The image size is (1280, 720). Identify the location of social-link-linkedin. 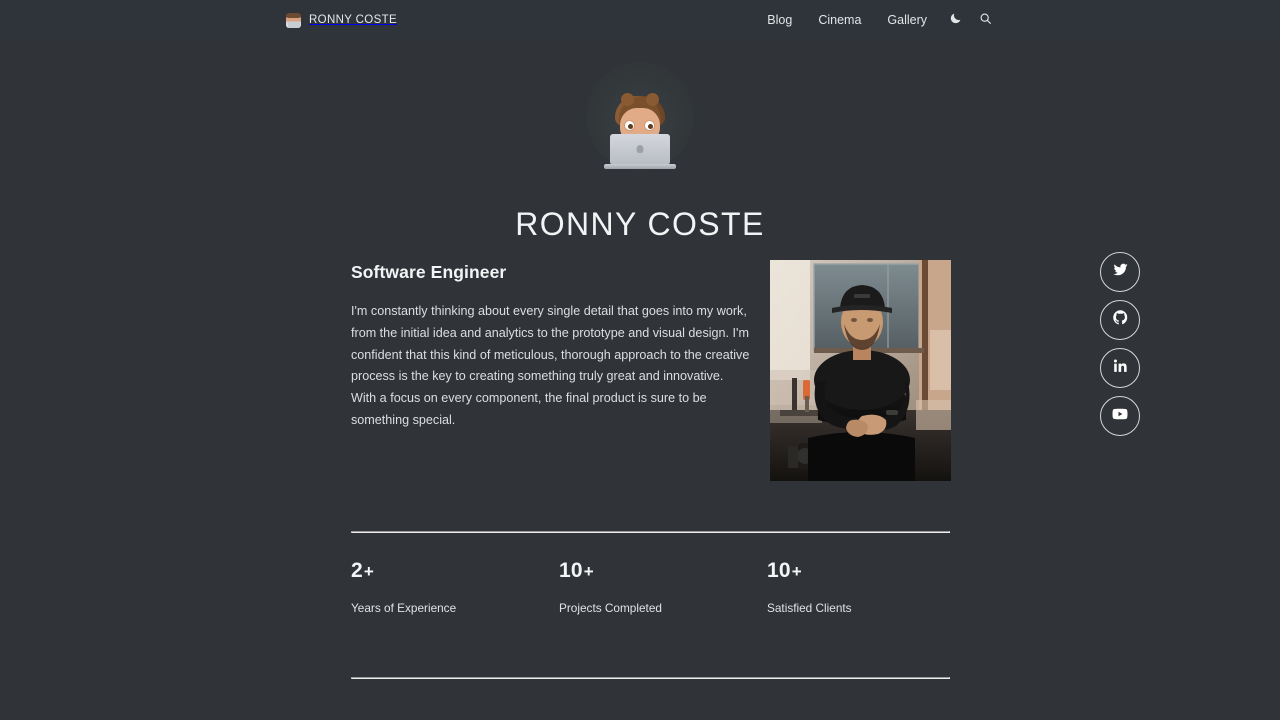
(1120, 368).